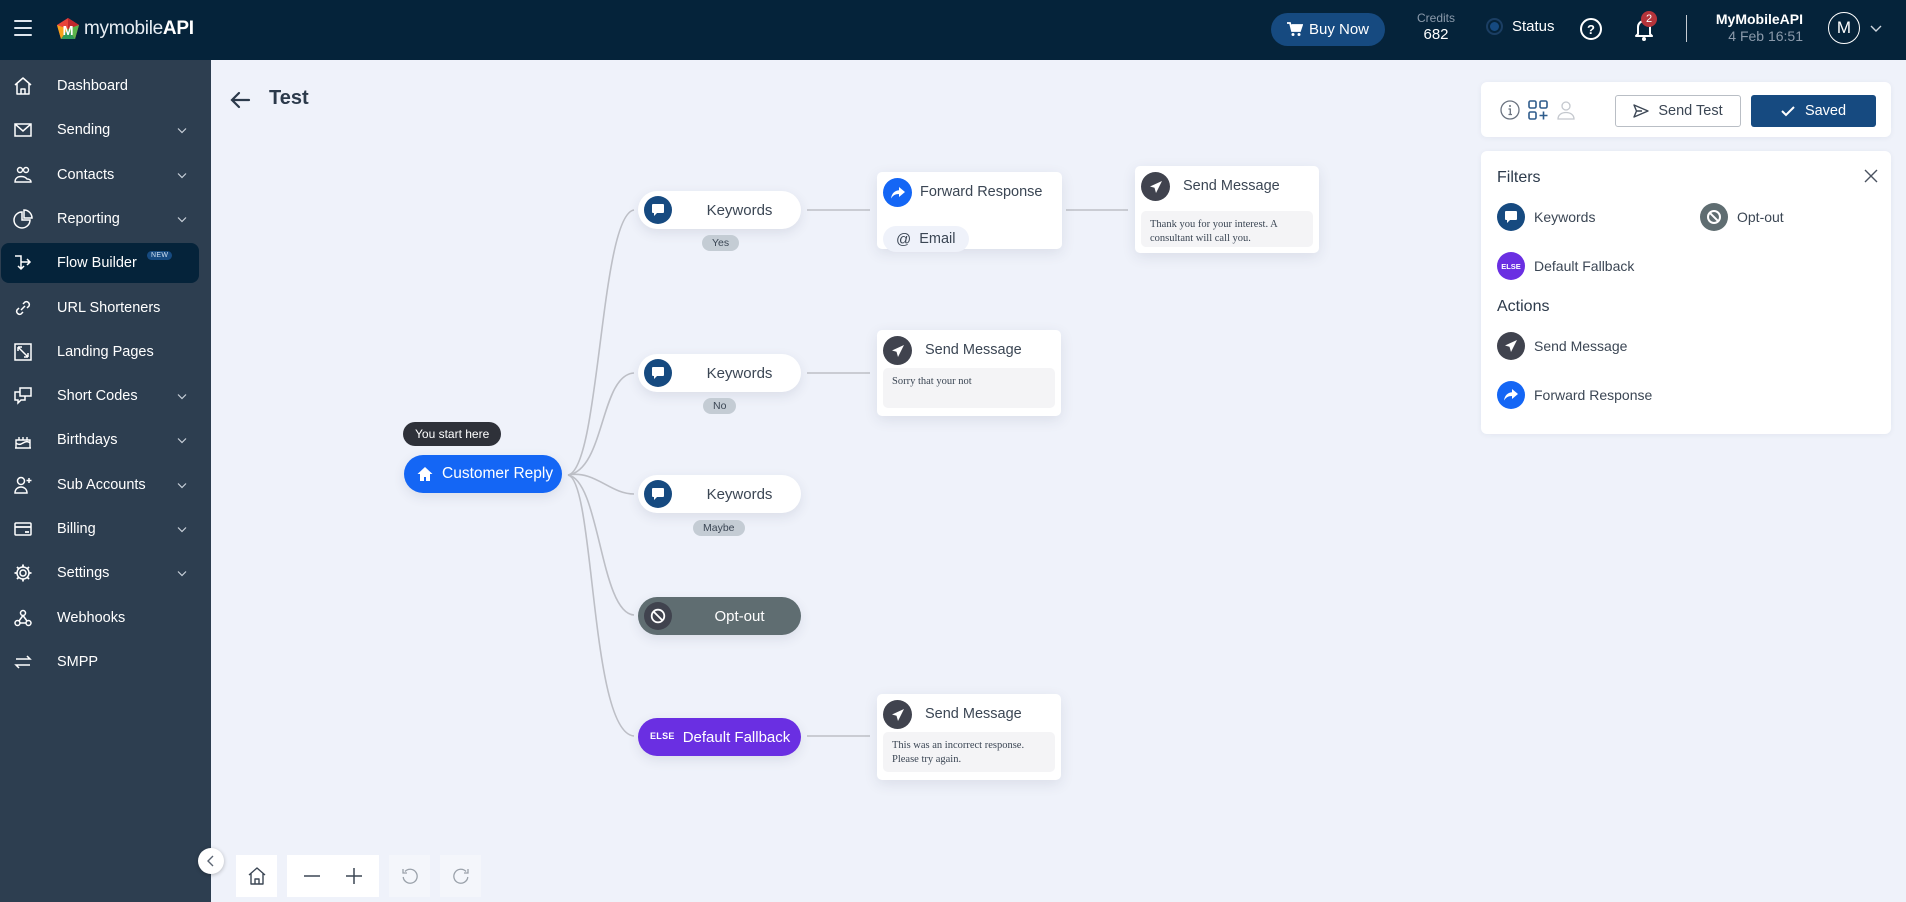 The height and width of the screenshot is (902, 1906). I want to click on keywords-node-no: Keywords, so click(719, 373).